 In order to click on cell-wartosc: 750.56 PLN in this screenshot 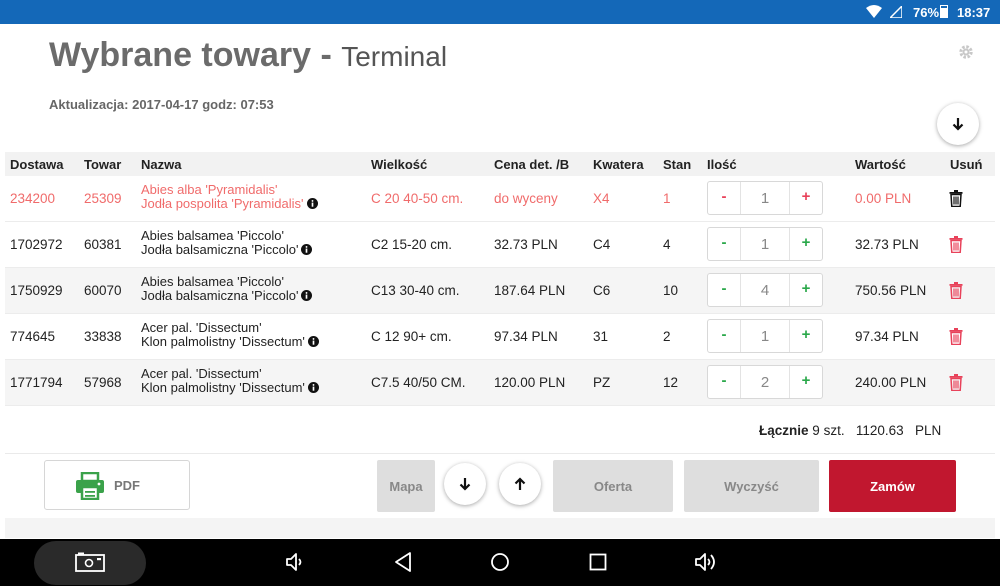, I will do `click(891, 290)`.